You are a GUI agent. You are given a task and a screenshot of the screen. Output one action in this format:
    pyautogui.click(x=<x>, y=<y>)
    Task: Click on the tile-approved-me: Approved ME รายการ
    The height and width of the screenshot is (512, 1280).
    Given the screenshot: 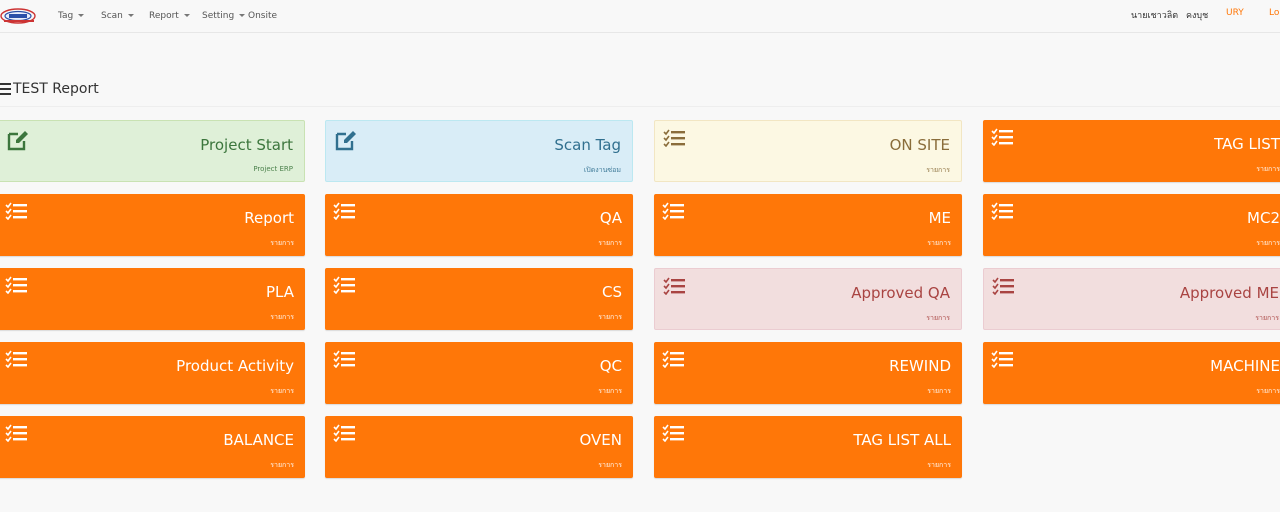 What is the action you would take?
    pyautogui.click(x=1131, y=299)
    